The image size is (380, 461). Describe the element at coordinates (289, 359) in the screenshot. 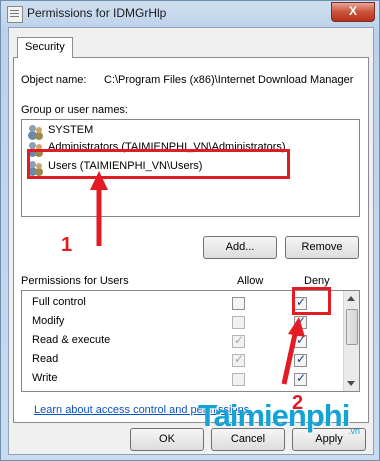

I see `arrow-2-shaft` at that location.